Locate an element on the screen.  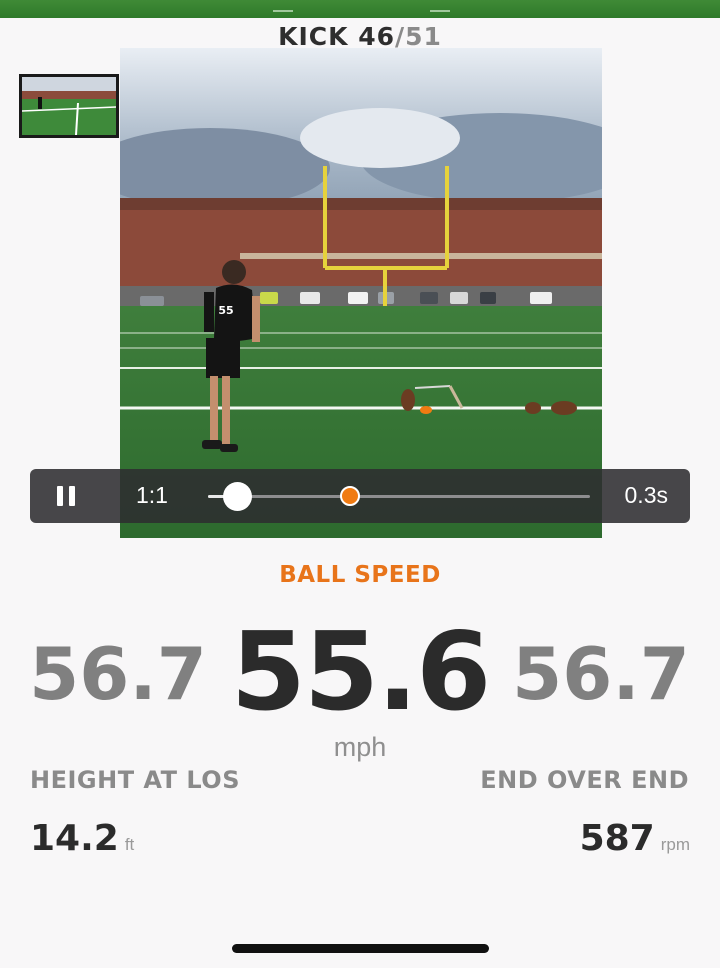
kick-counter: KICK 46/51 is located at coordinates (360, 36).